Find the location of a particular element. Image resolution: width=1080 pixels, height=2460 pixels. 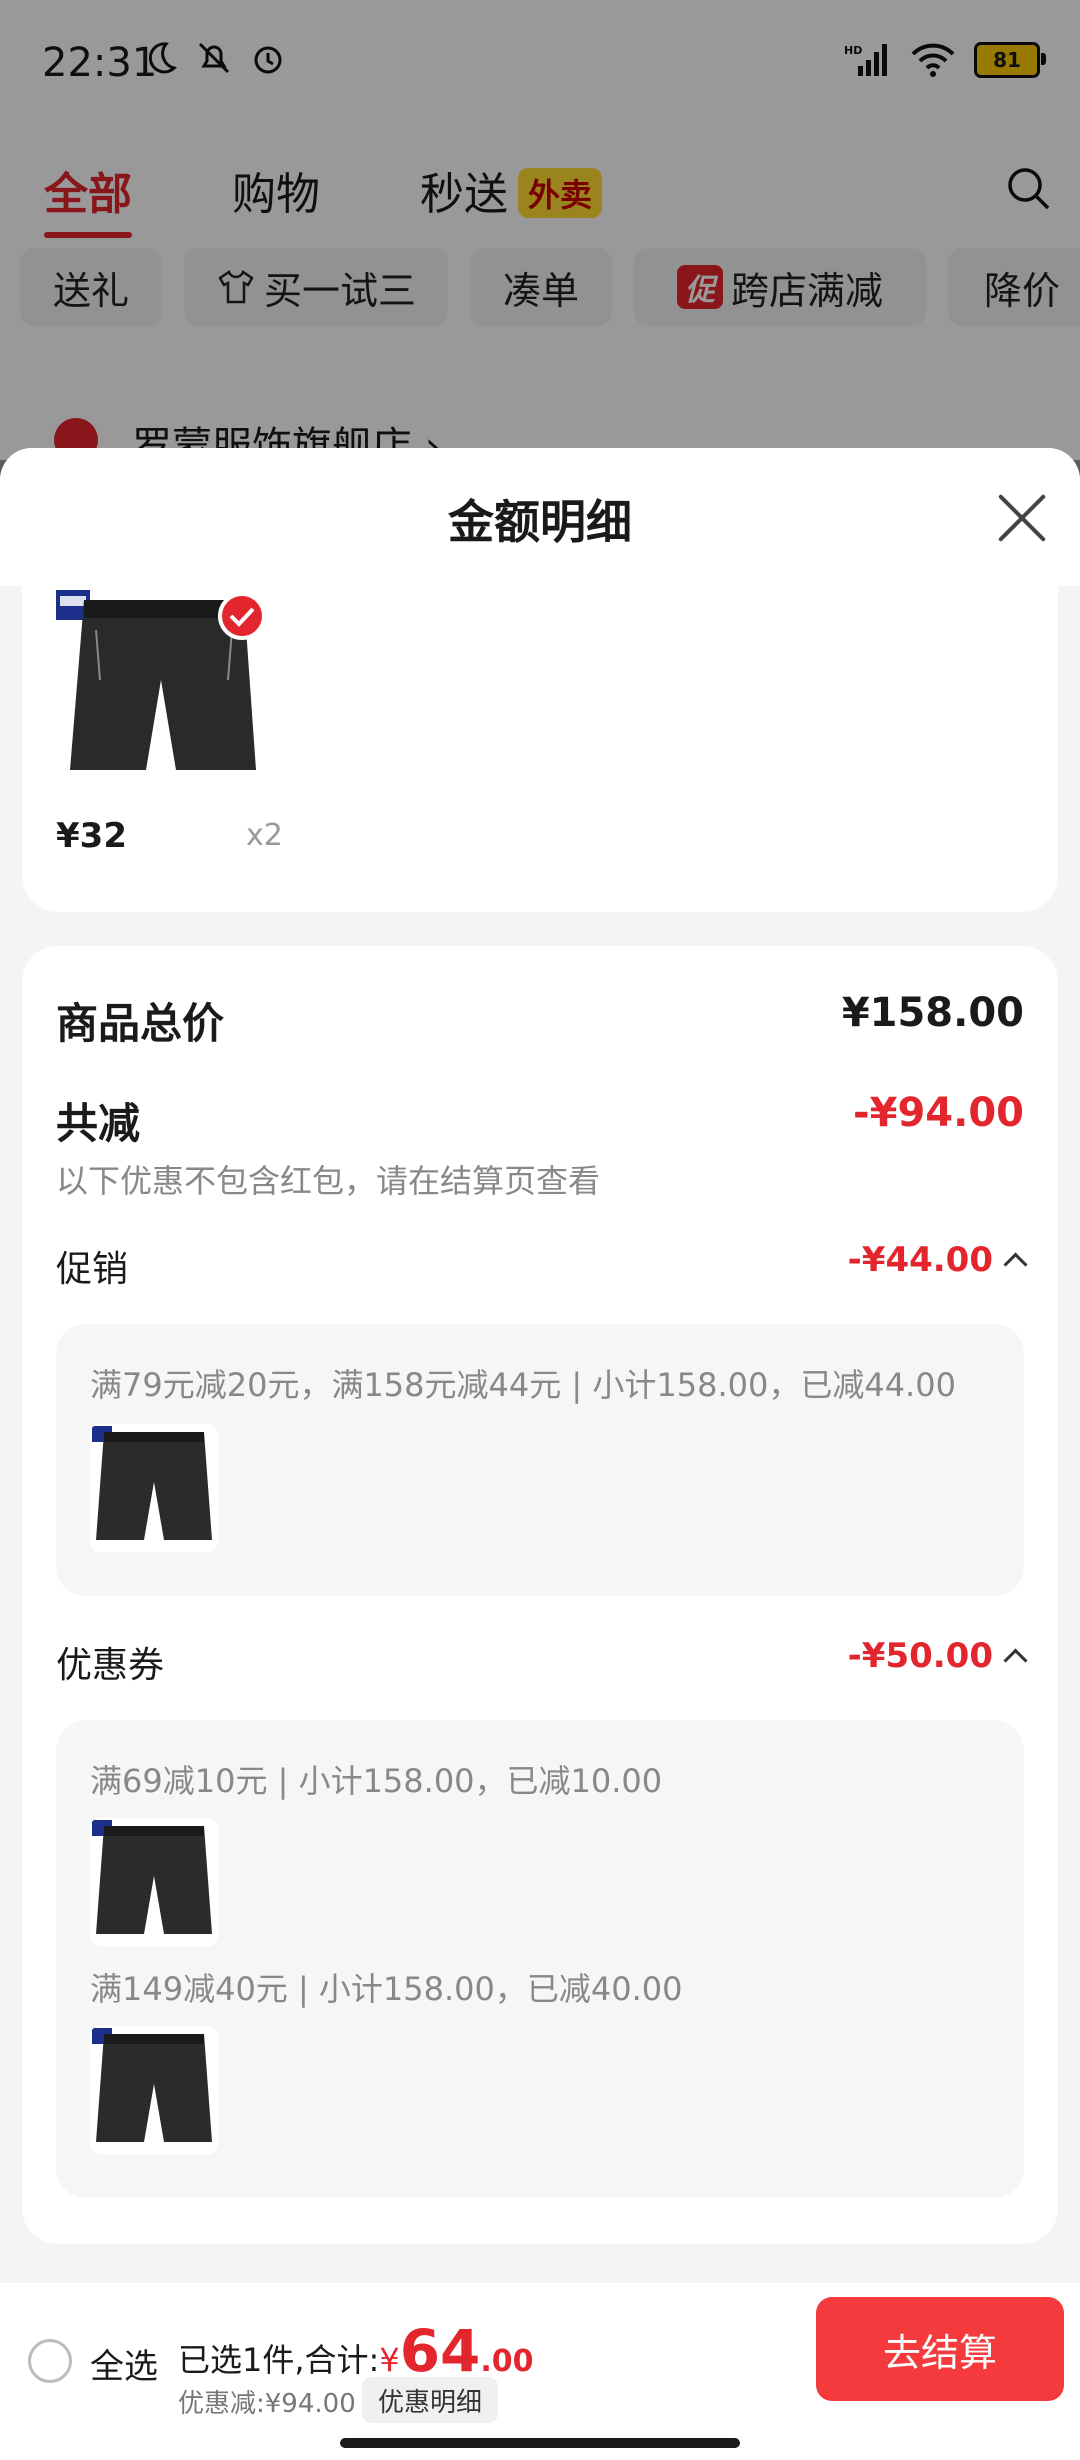

select-all-label: 全选 is located at coordinates (124, 2363).